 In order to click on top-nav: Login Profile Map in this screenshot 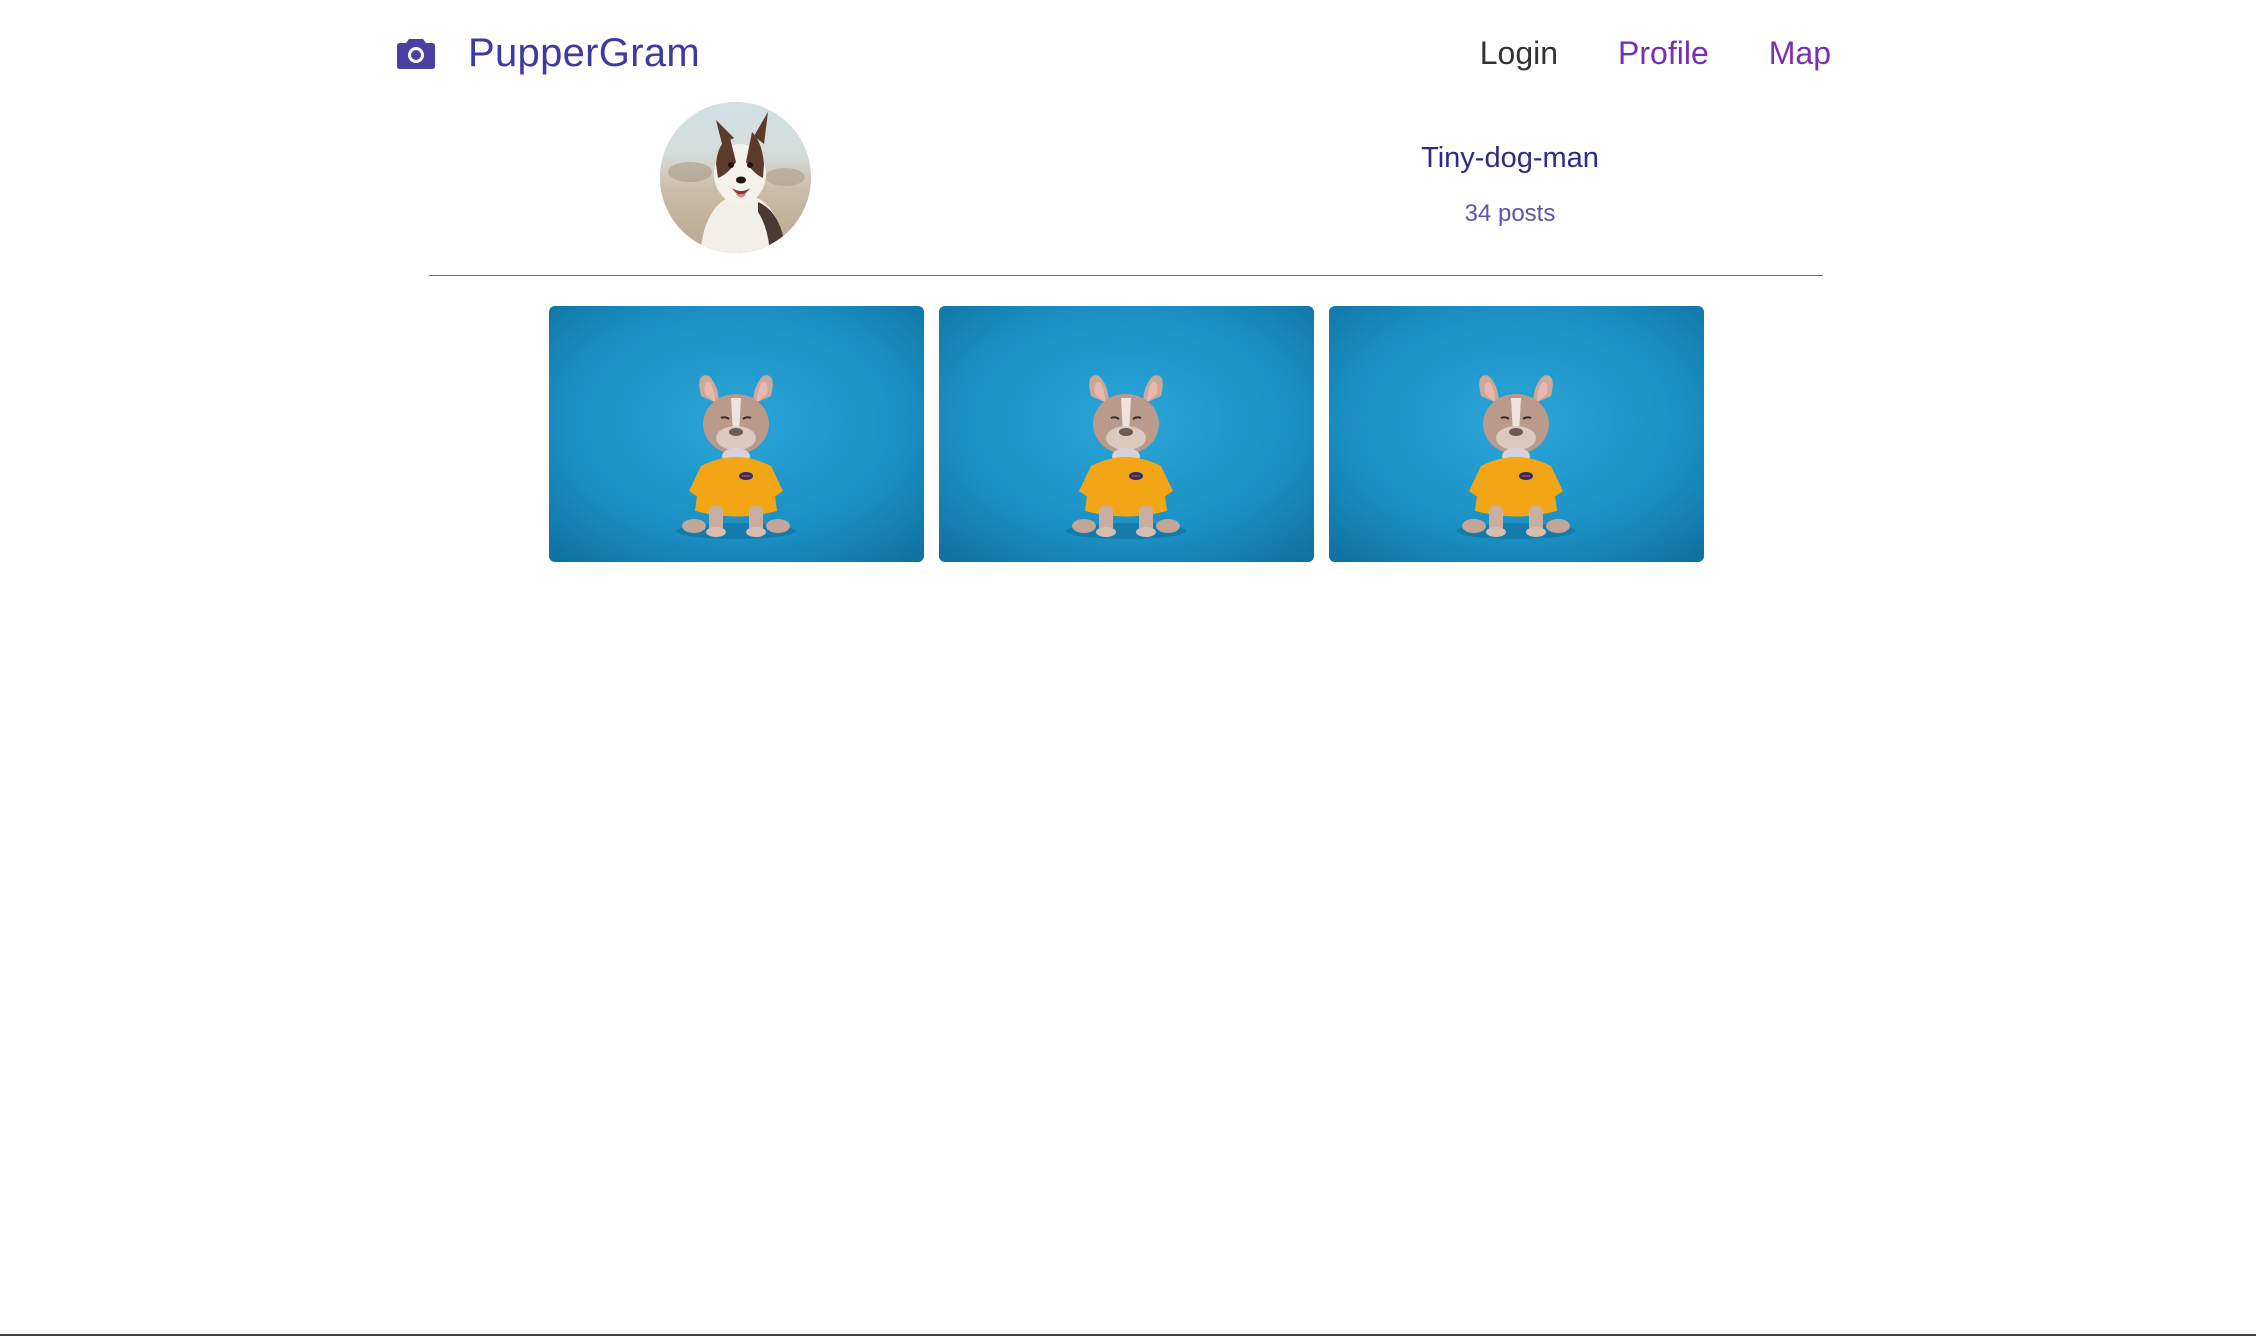, I will do `click(1655, 53)`.